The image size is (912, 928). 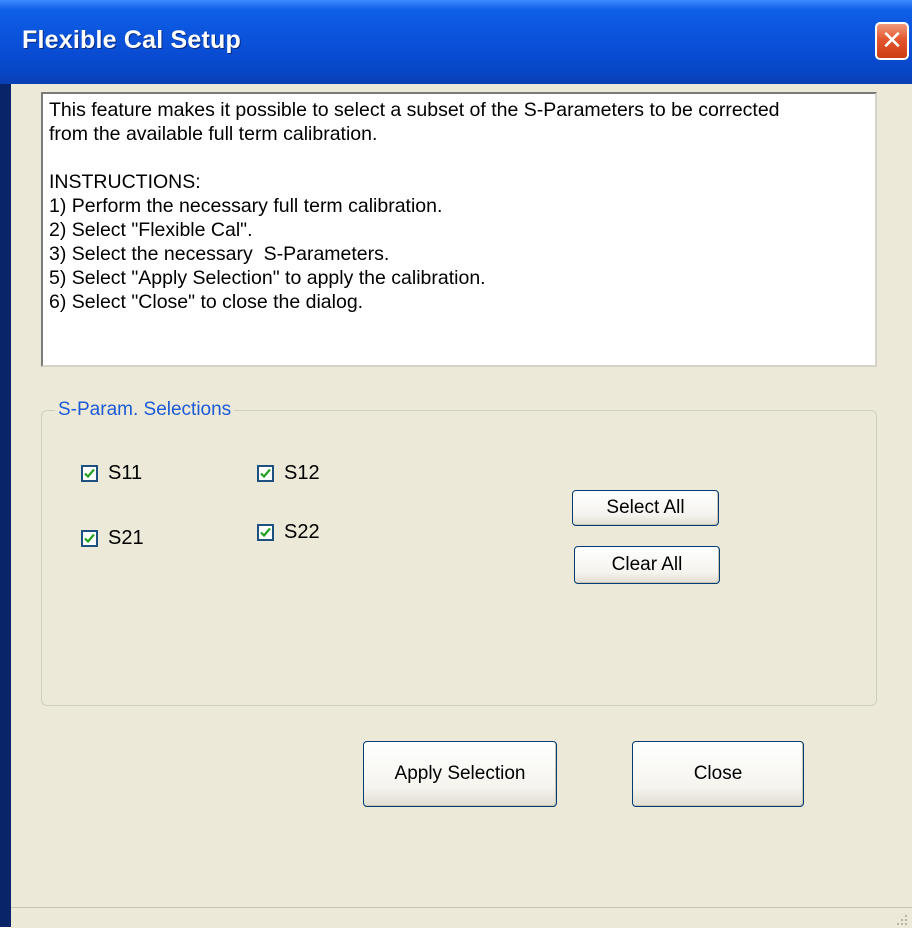 I want to click on status-bar, so click(x=461, y=917).